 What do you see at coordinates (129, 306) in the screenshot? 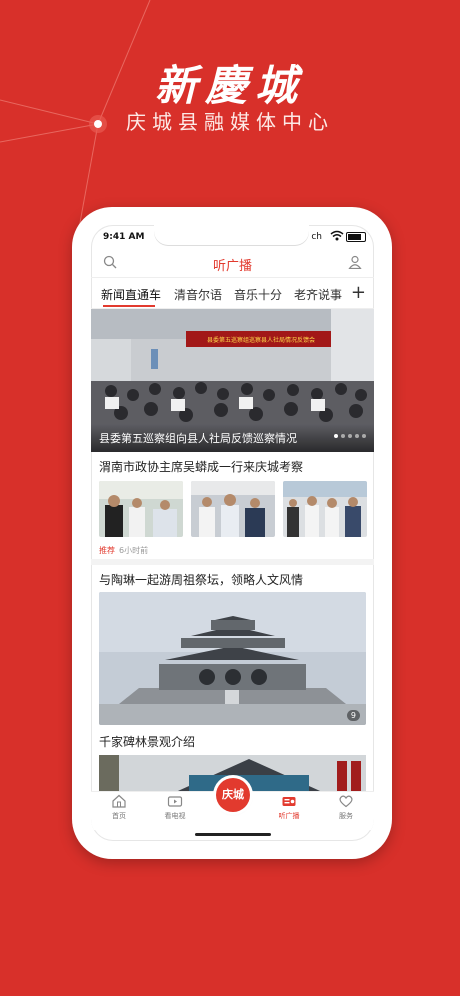
I see `active-tab-indicator` at bounding box center [129, 306].